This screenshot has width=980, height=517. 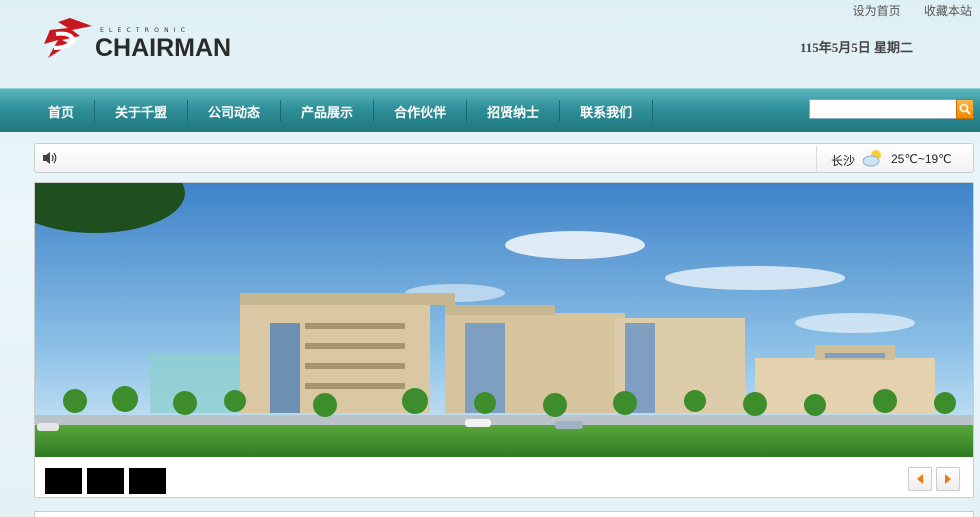 I want to click on banner-next-button, so click(x=948, y=479).